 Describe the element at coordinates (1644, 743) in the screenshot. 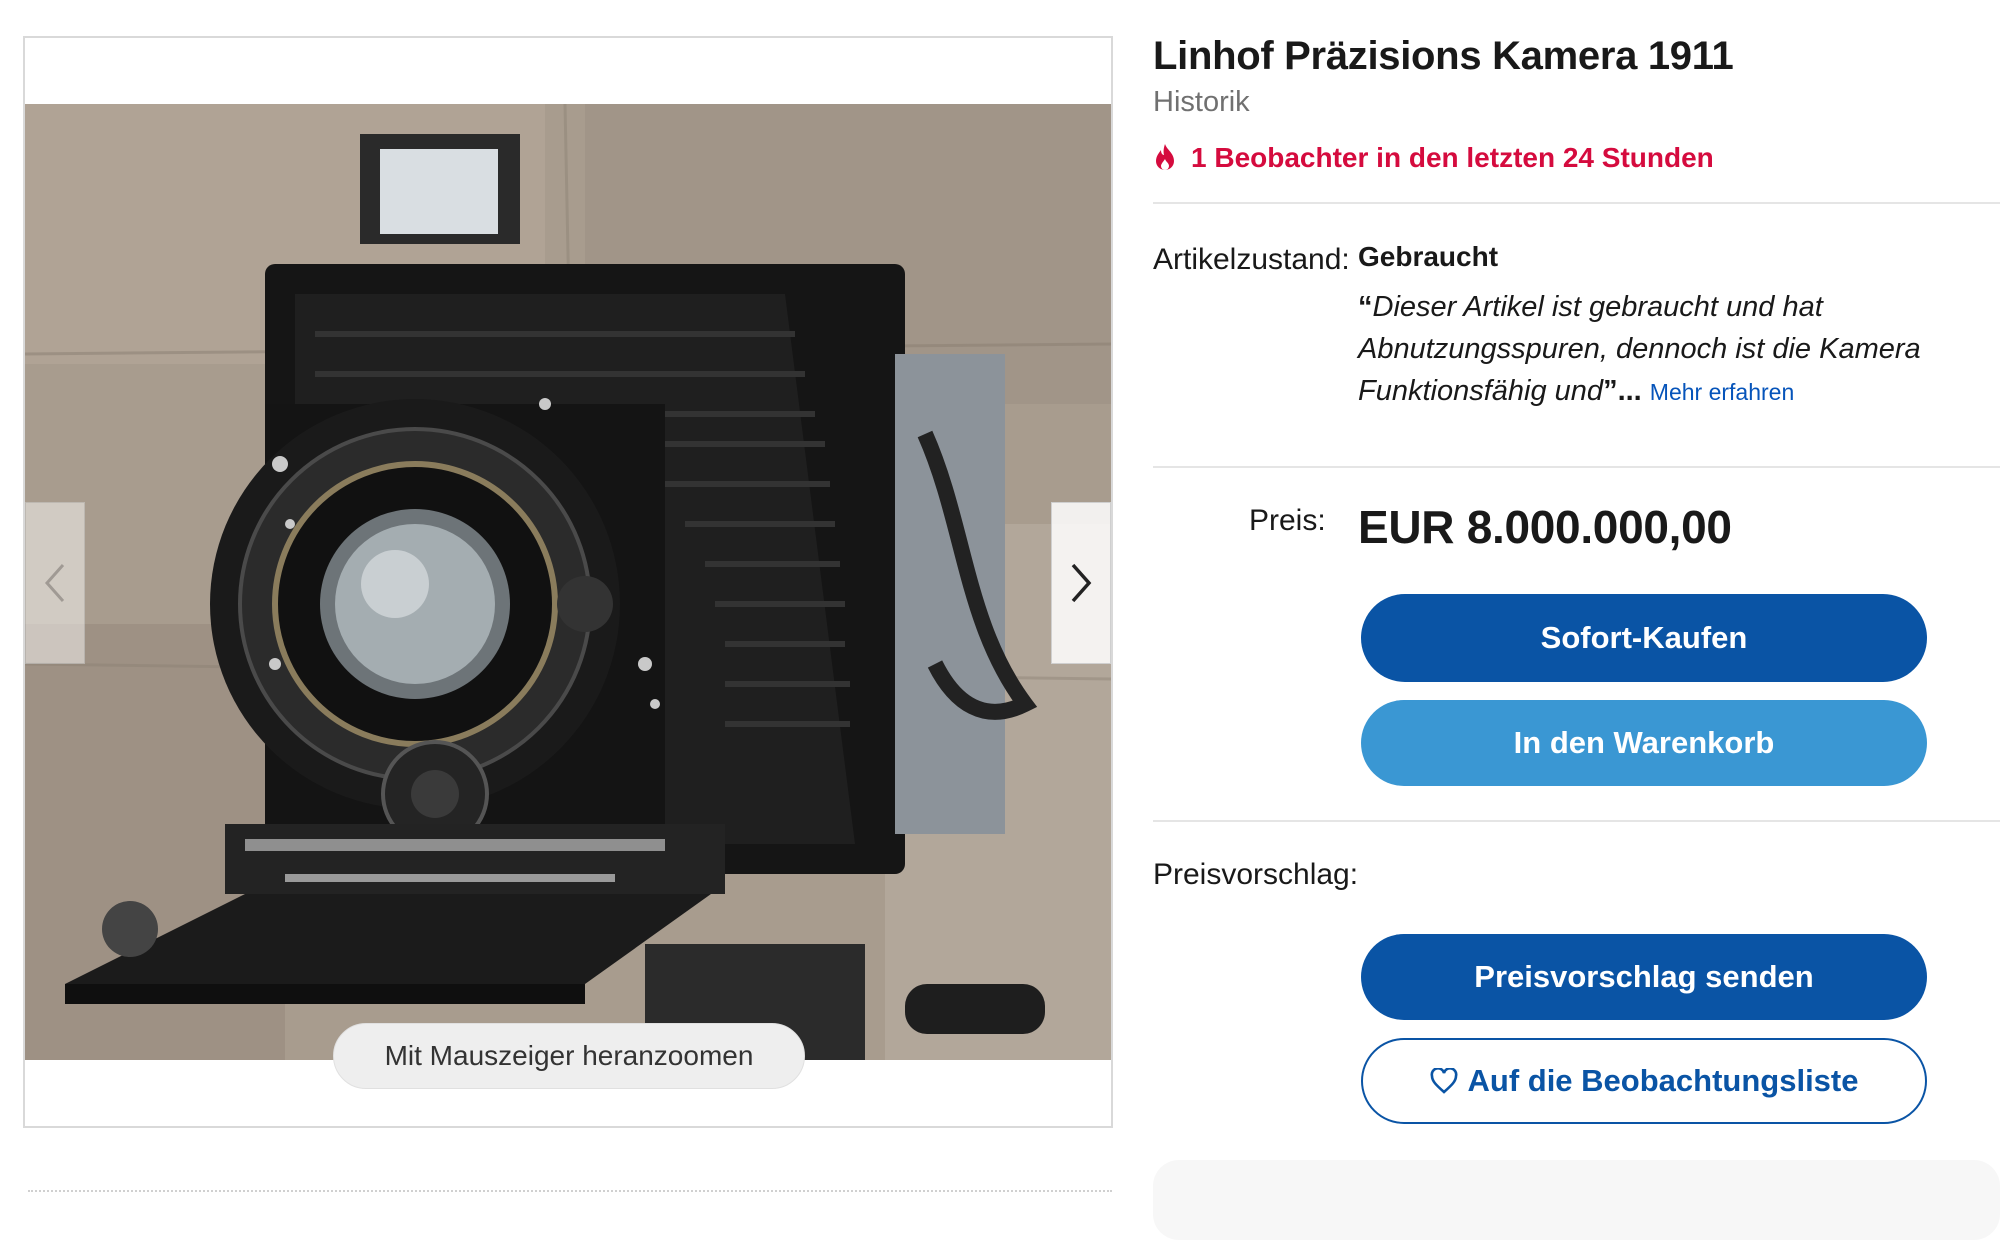

I see `add-to-cart-button: In den Warenkorb` at that location.